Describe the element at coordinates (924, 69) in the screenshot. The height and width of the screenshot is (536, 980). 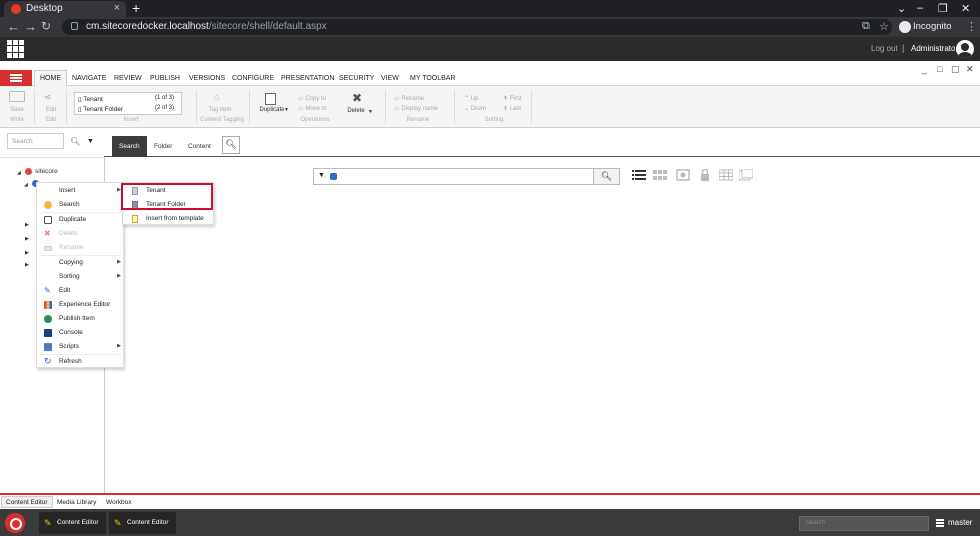
I see `minimize-icon: _` at that location.